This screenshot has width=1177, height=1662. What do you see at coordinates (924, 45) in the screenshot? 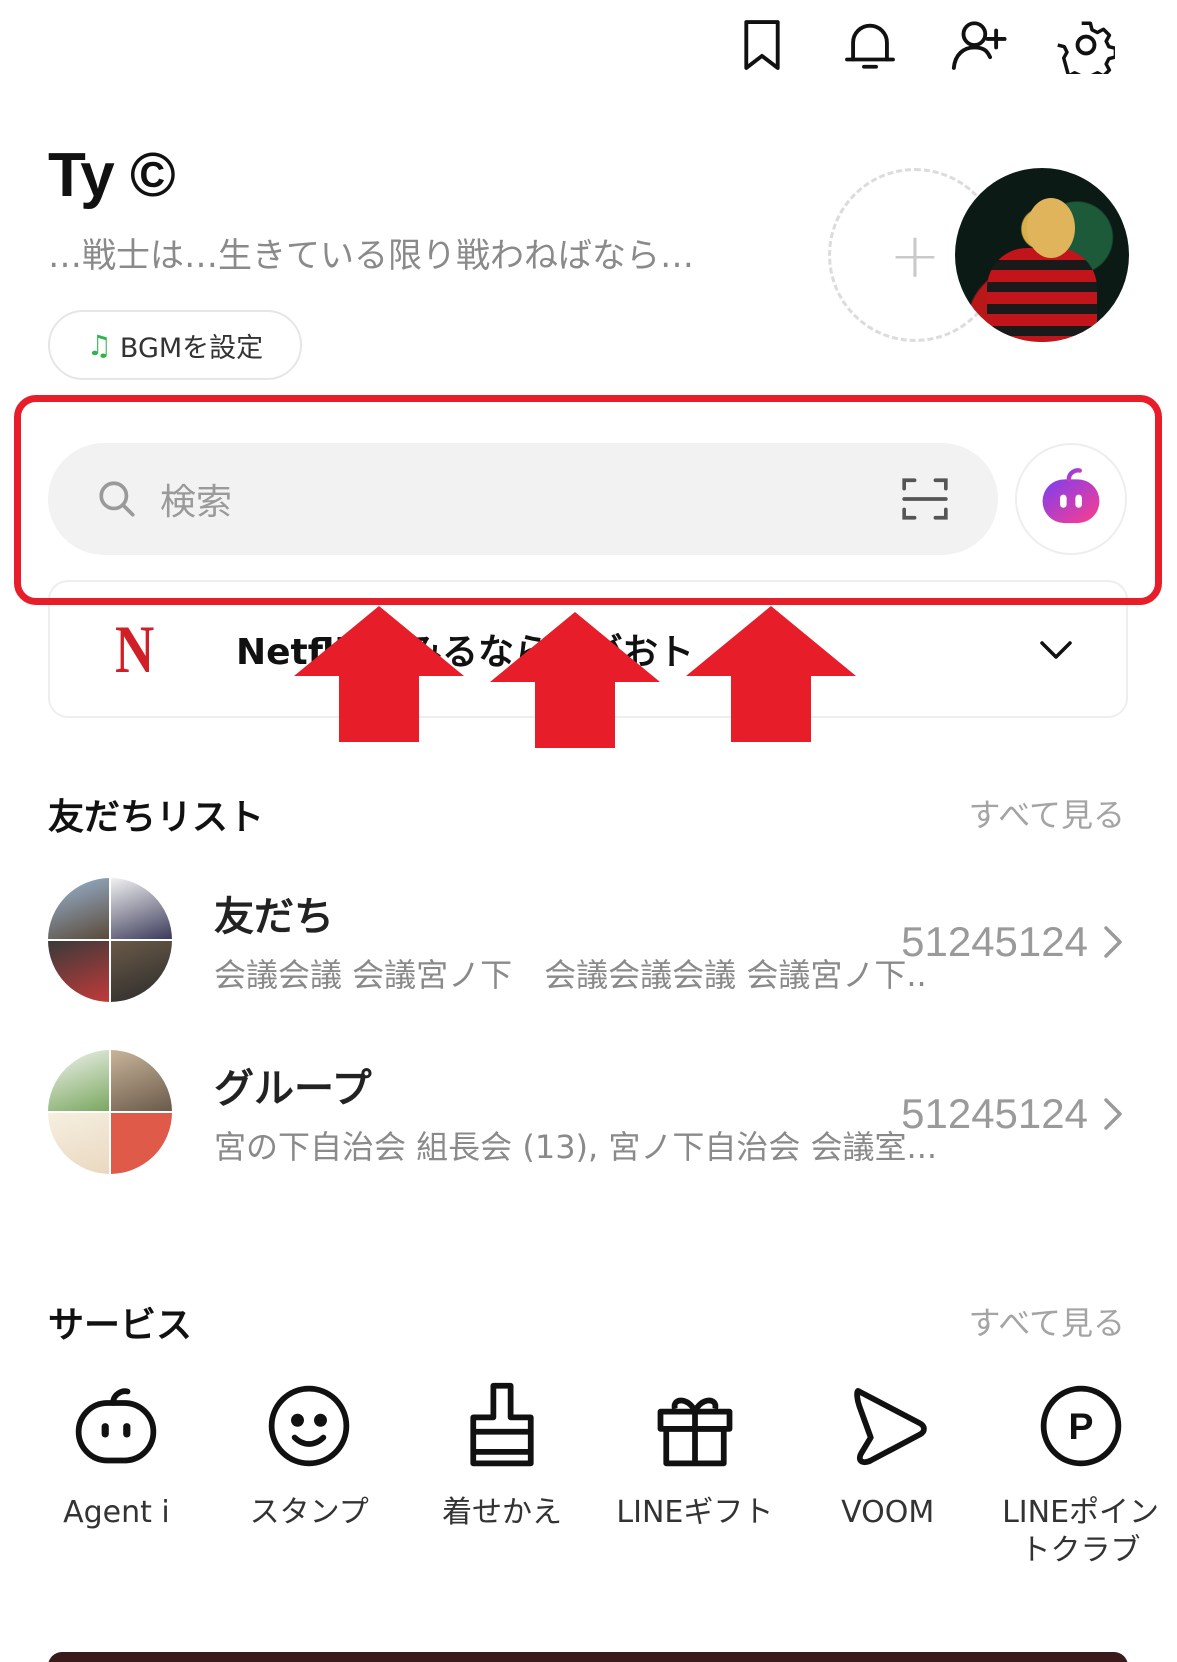
I see `top-toolbar` at bounding box center [924, 45].